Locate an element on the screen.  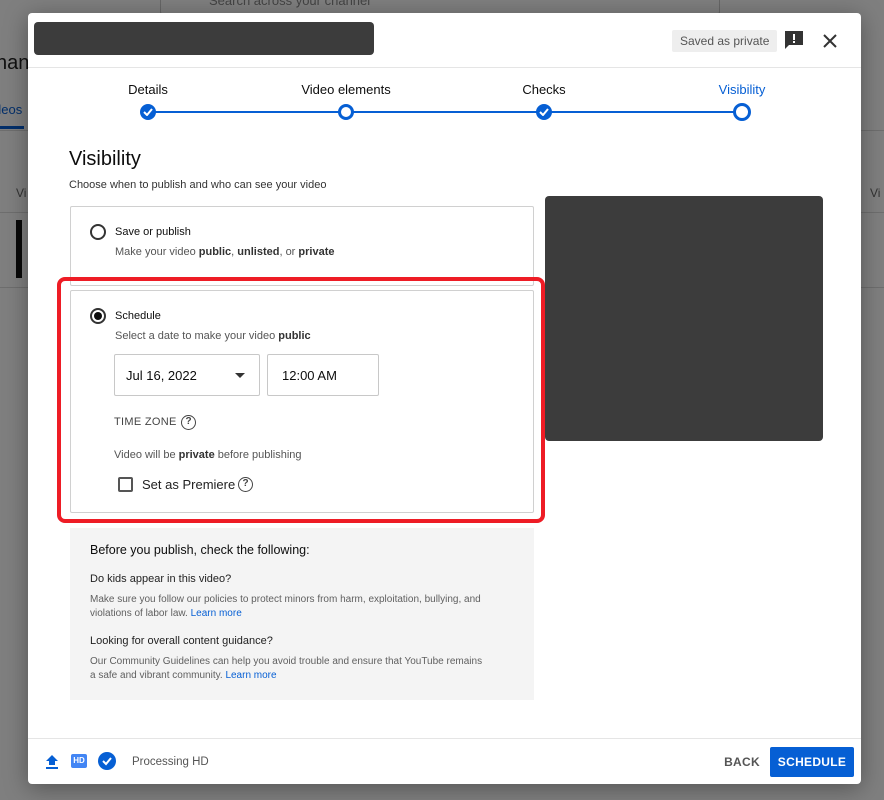
step-details-dot is located at coordinates (148, 112).